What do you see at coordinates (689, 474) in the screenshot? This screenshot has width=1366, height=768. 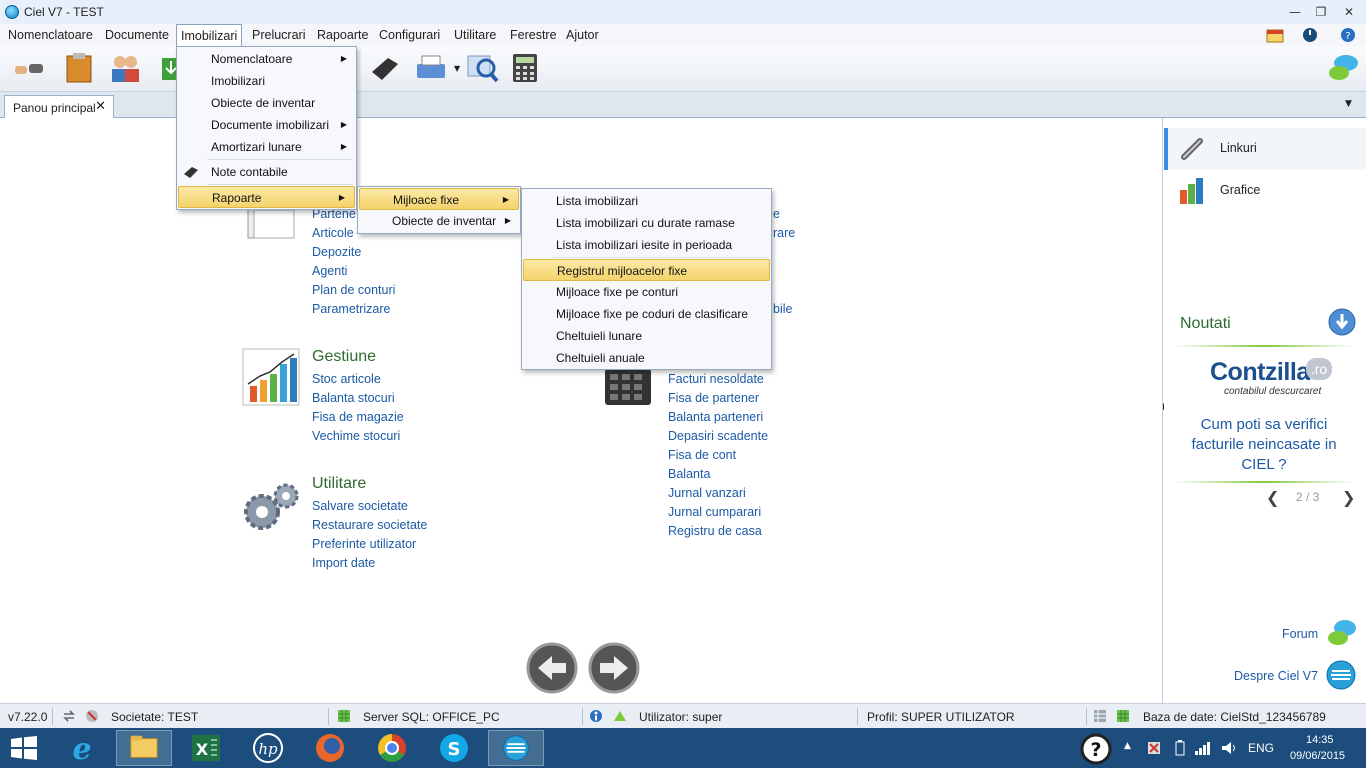 I see `link-balanta: Balanta` at bounding box center [689, 474].